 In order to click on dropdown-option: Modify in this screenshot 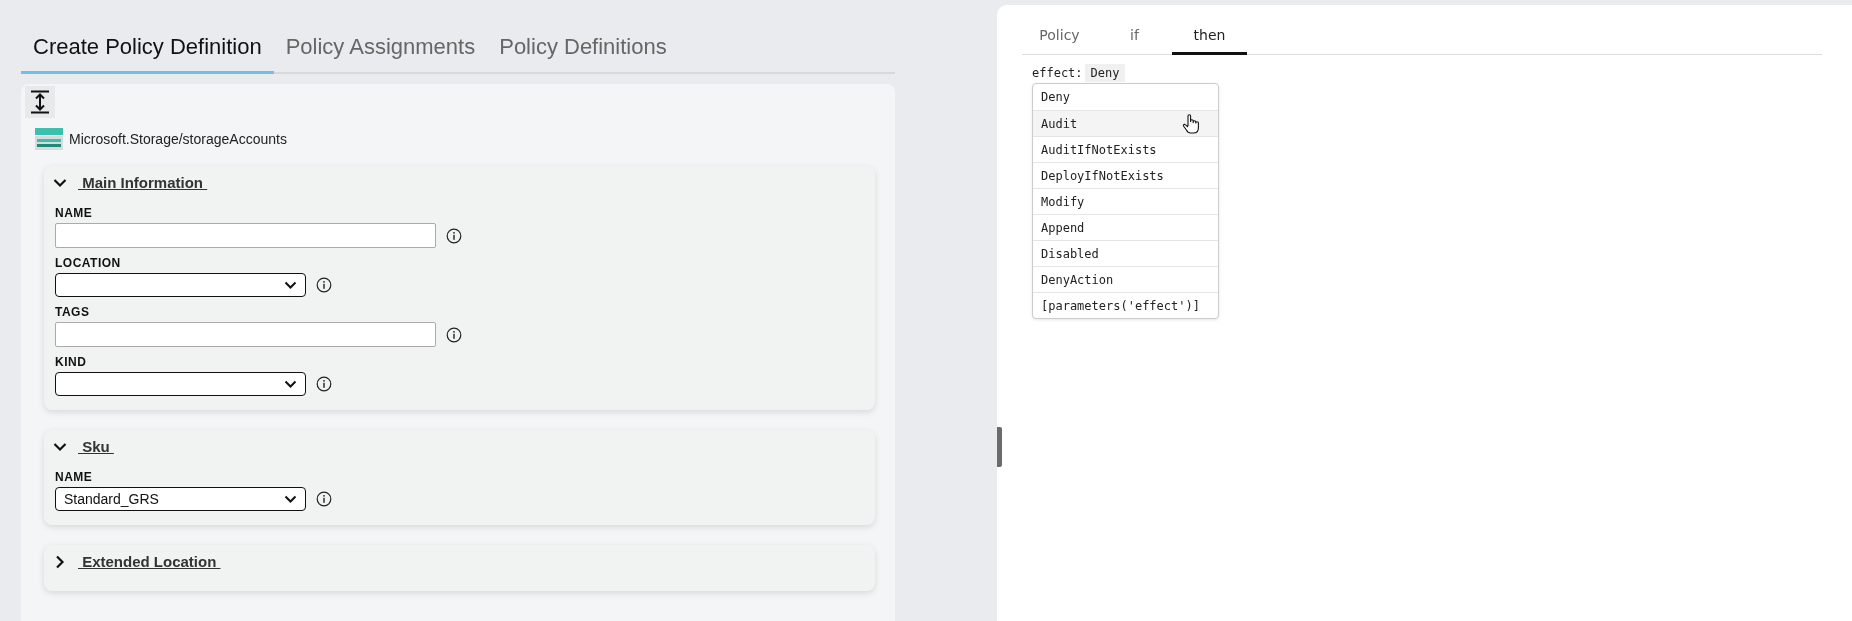, I will do `click(1125, 201)`.